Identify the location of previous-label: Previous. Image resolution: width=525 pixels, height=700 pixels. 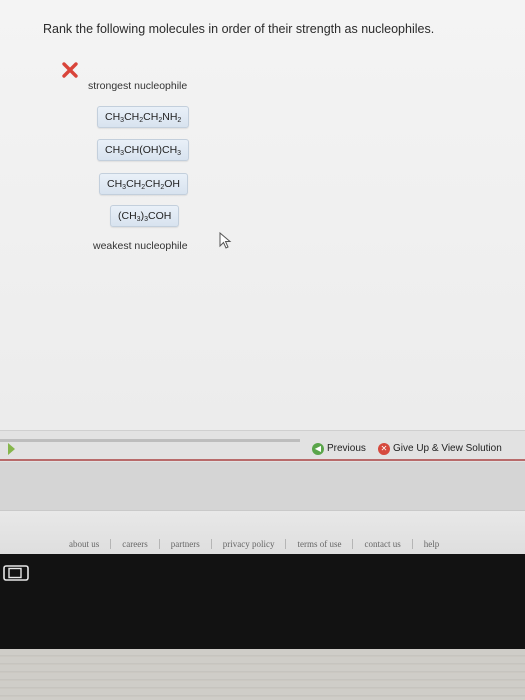
(346, 448).